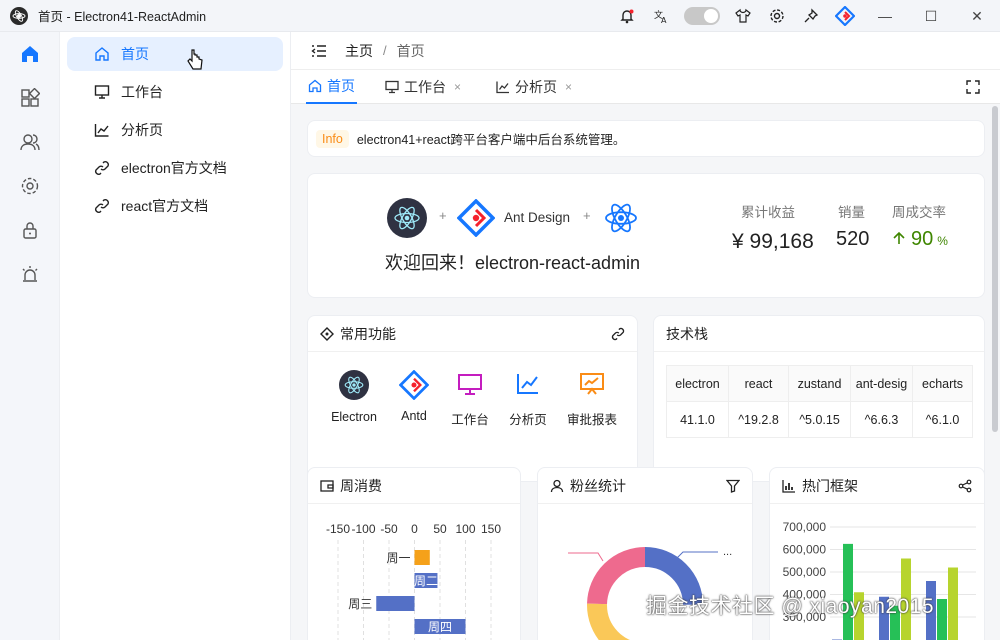  I want to click on tab-label: 首页, so click(341, 86).